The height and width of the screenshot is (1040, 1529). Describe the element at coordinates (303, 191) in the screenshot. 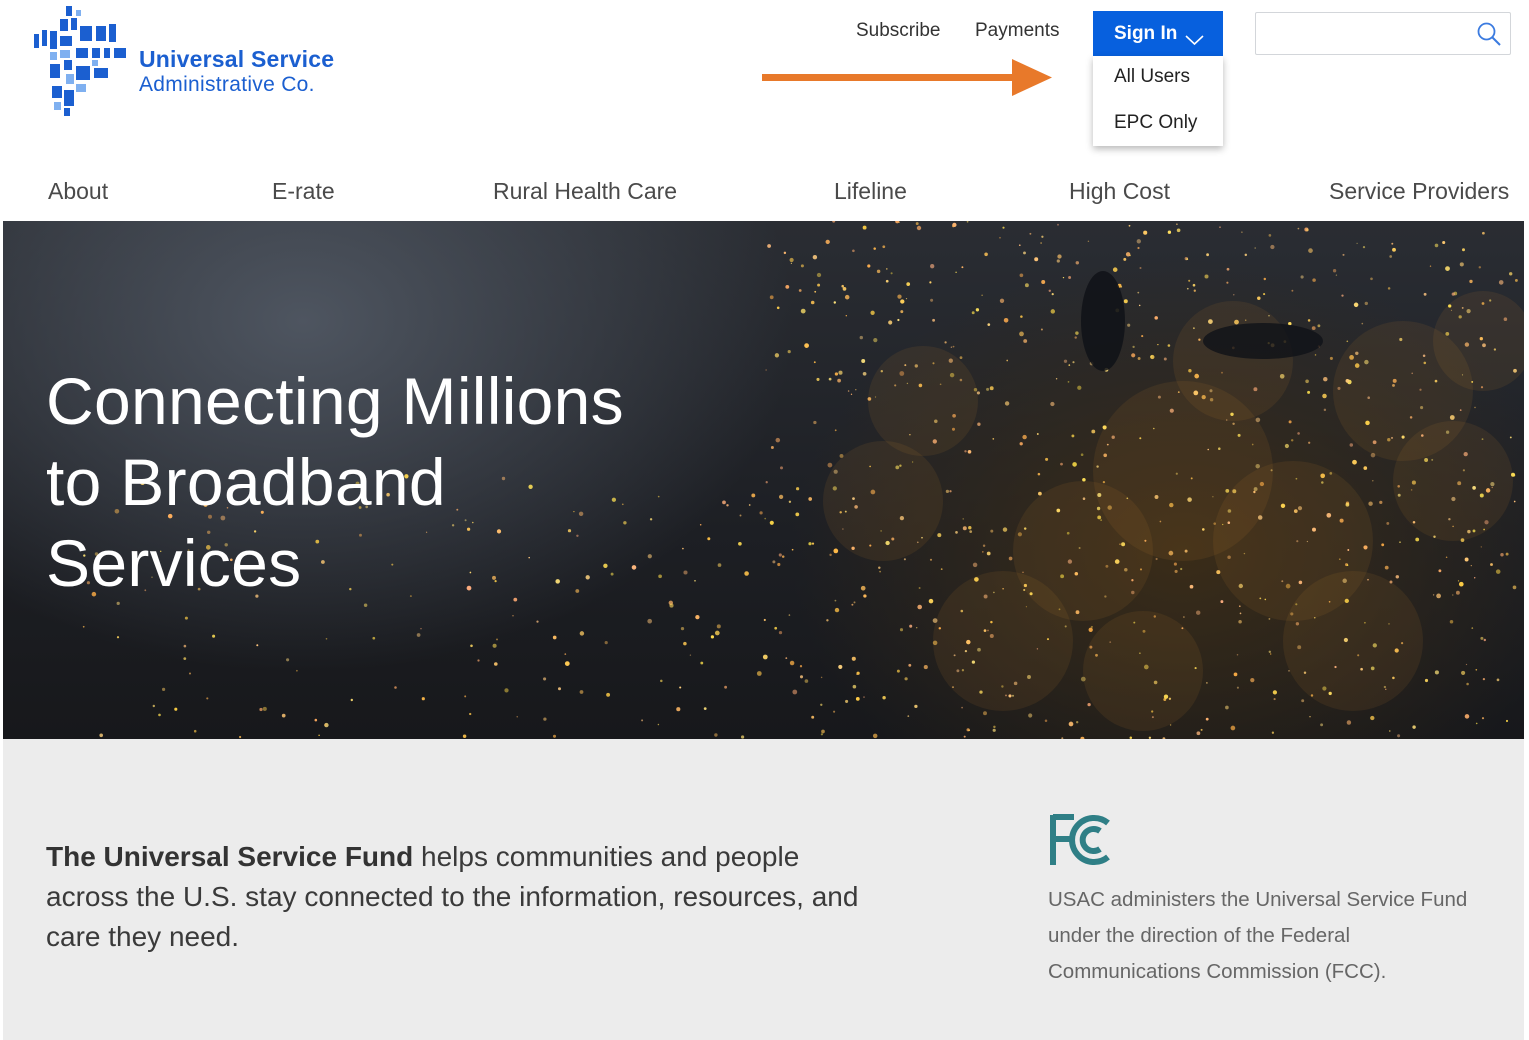

I see `nav-item-e-rate: E-rate` at that location.